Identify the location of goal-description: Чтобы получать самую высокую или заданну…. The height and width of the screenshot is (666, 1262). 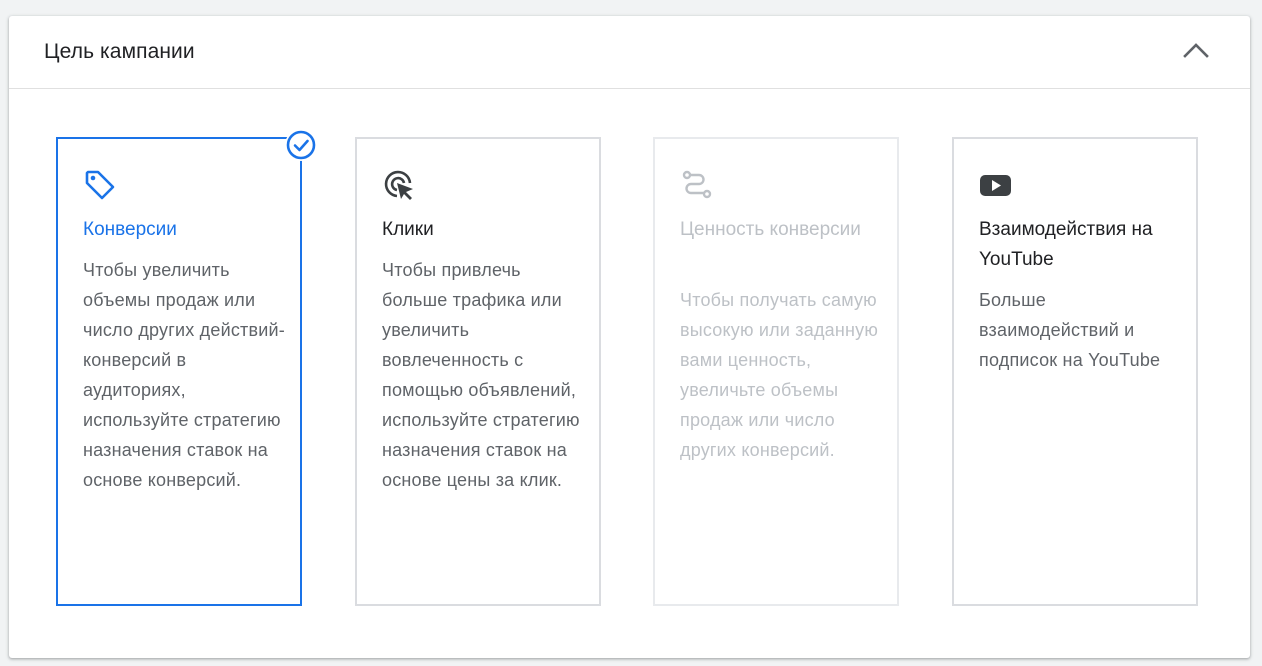
(779, 375).